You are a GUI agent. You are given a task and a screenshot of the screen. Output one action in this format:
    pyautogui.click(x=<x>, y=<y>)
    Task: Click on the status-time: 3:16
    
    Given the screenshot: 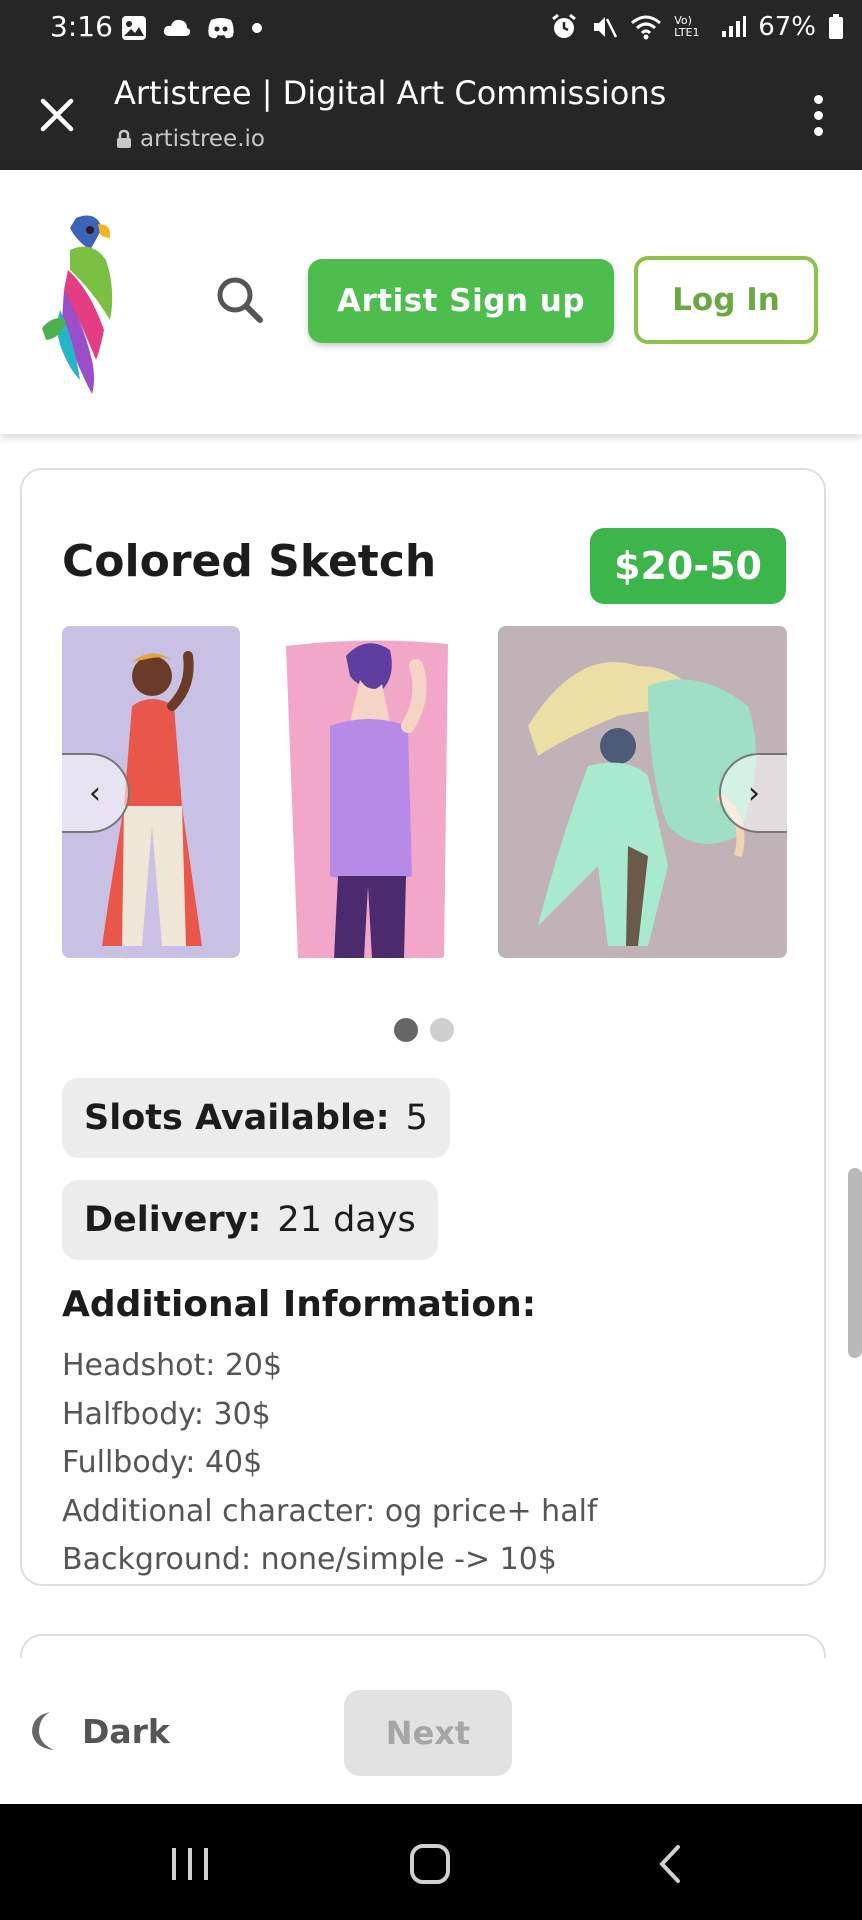 What is the action you would take?
    pyautogui.click(x=81, y=26)
    